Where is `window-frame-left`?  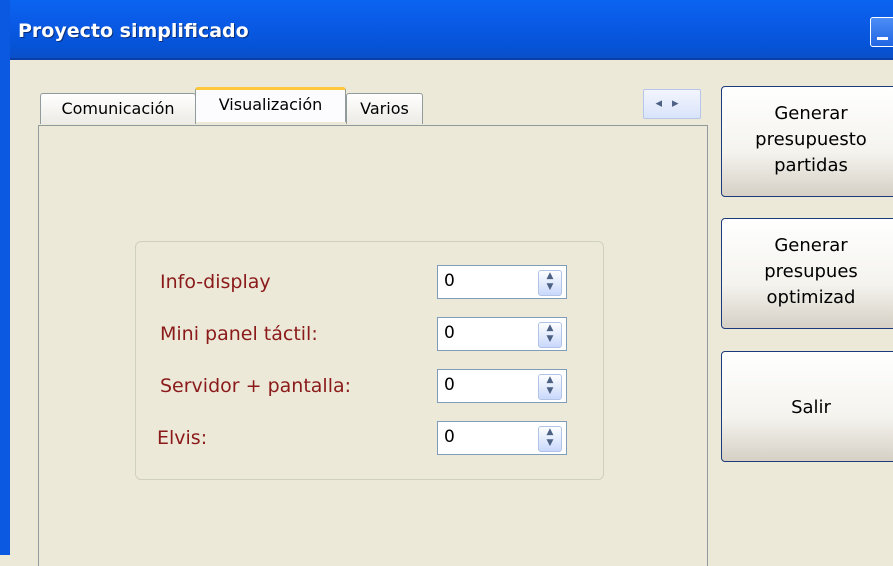 window-frame-left is located at coordinates (5, 277).